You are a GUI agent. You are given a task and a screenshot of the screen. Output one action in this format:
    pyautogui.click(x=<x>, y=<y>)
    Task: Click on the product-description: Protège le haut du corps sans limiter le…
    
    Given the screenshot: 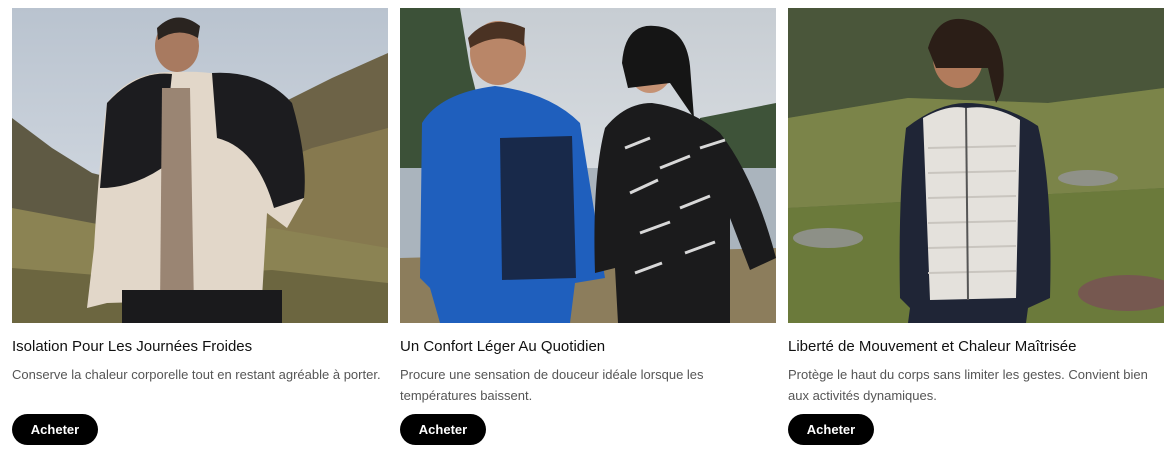 What is the action you would take?
    pyautogui.click(x=968, y=385)
    